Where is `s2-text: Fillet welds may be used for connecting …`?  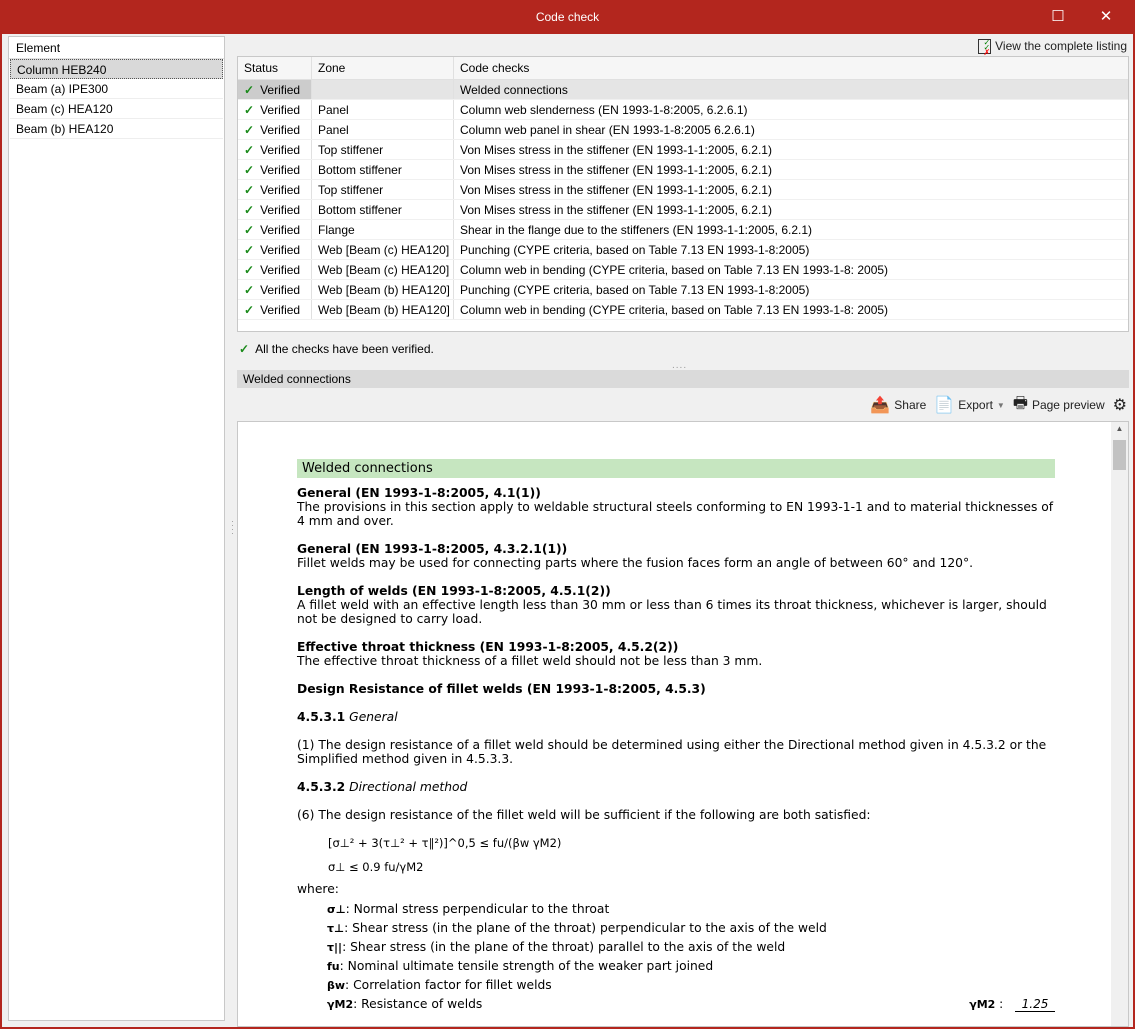 s2-text: Fillet welds may be used for connecting … is located at coordinates (635, 563).